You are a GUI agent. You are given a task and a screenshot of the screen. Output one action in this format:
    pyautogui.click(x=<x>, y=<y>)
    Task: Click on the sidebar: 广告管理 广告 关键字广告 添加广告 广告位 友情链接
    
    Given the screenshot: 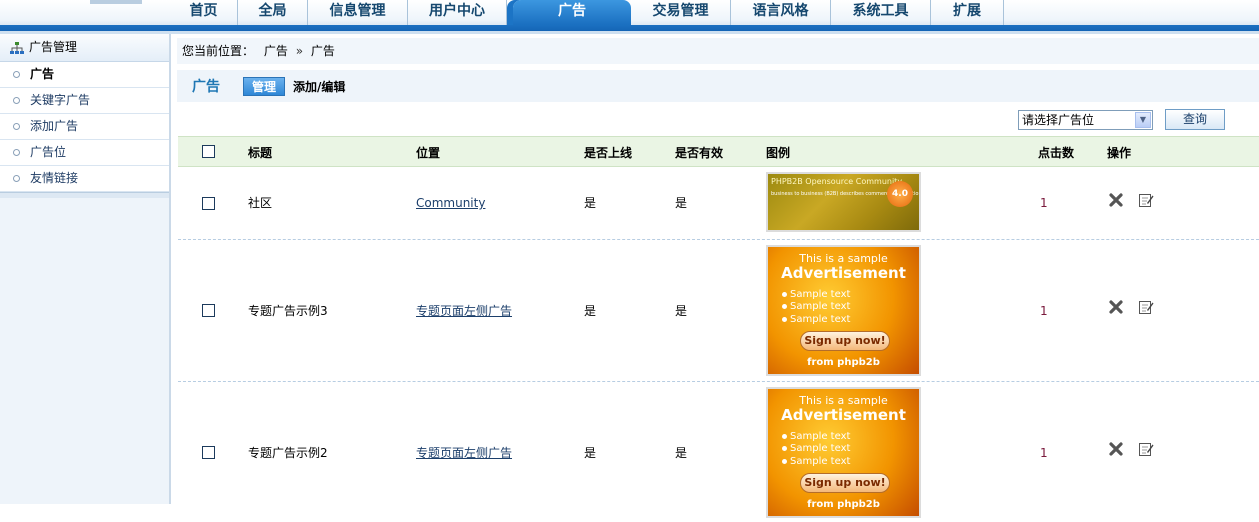 What is the action you would take?
    pyautogui.click(x=85, y=269)
    